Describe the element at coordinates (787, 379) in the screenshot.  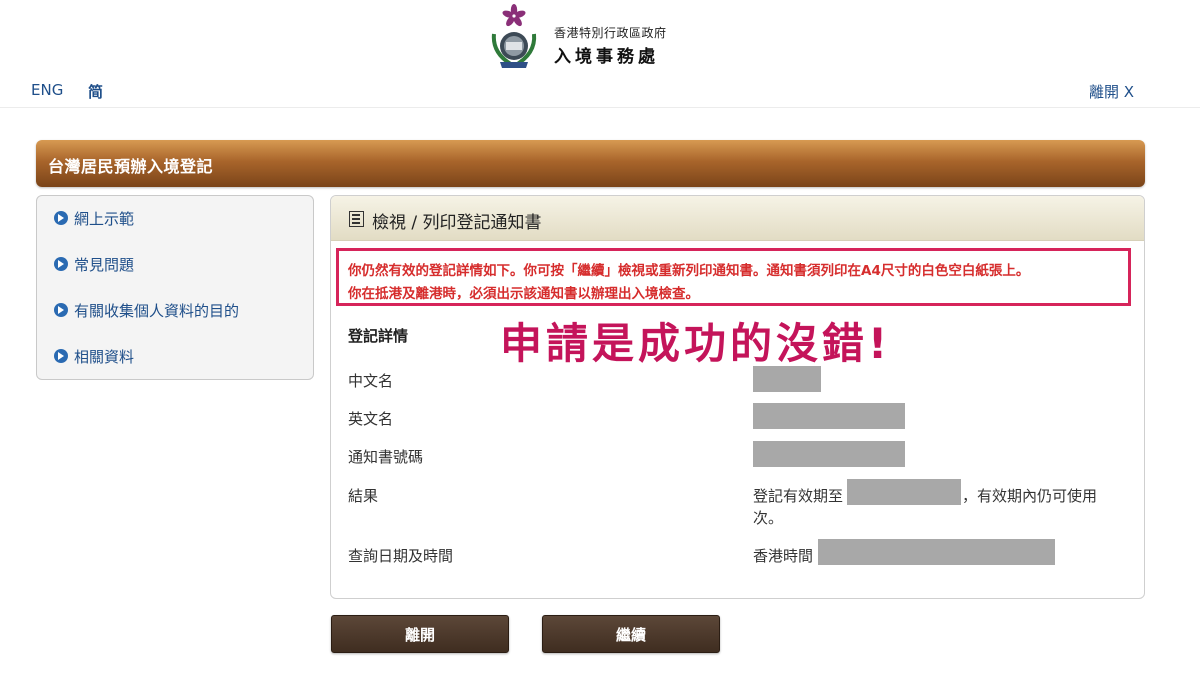
I see `chinese-name-redacted` at that location.